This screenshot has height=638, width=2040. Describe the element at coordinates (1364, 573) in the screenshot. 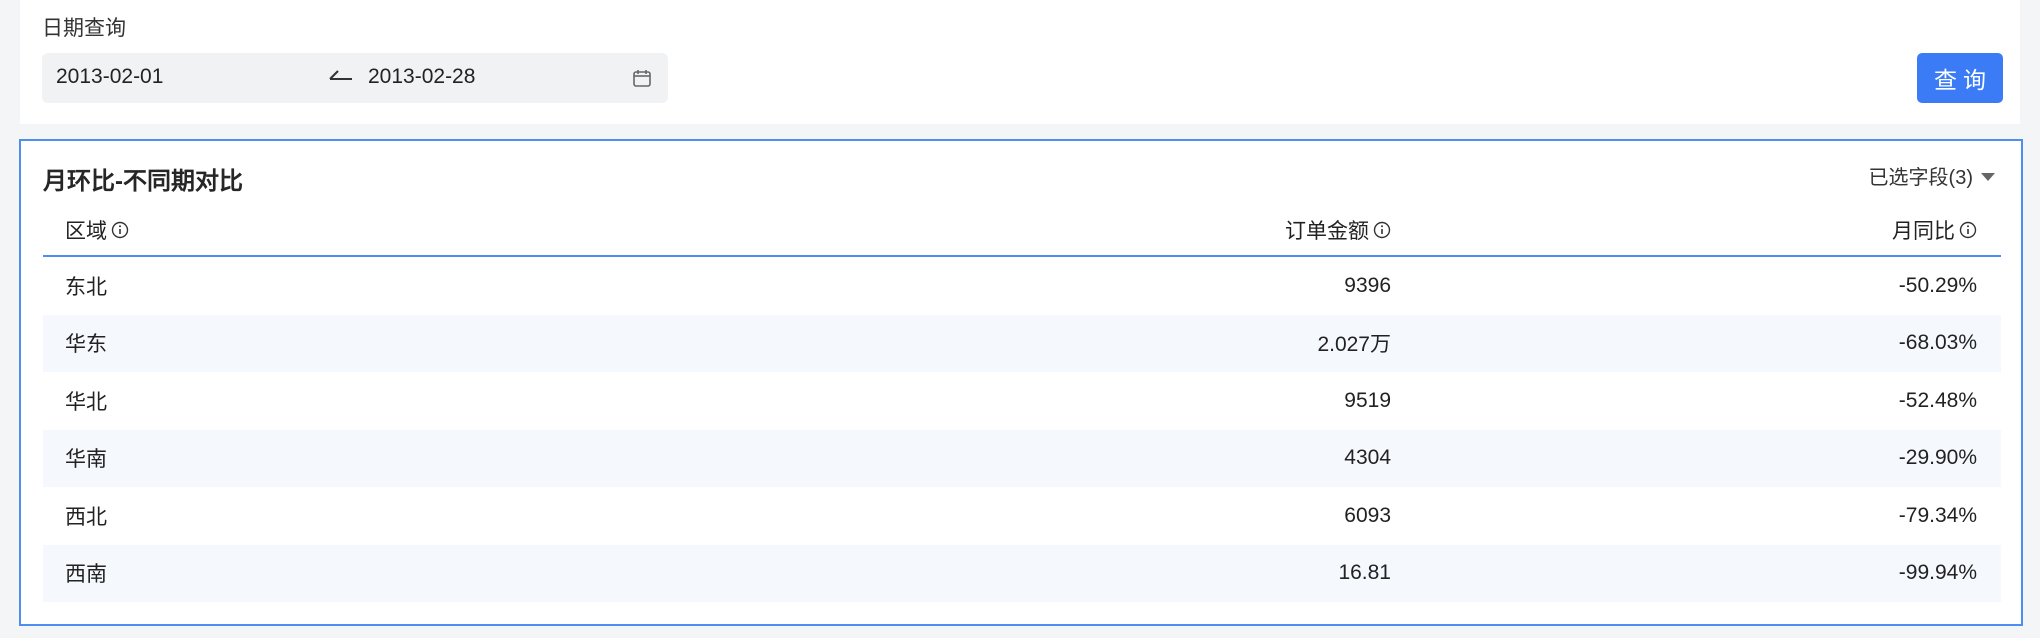

I see `cell-amount: 16.81` at that location.